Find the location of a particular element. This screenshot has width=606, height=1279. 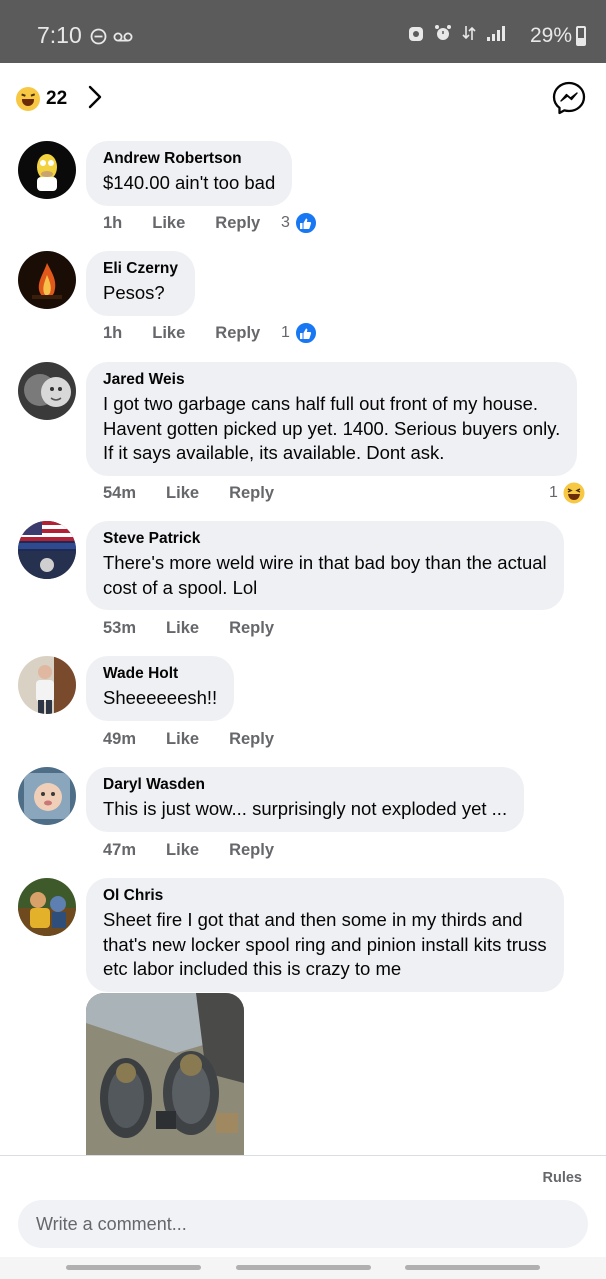

app-notification-icon is located at coordinates (416, 34).